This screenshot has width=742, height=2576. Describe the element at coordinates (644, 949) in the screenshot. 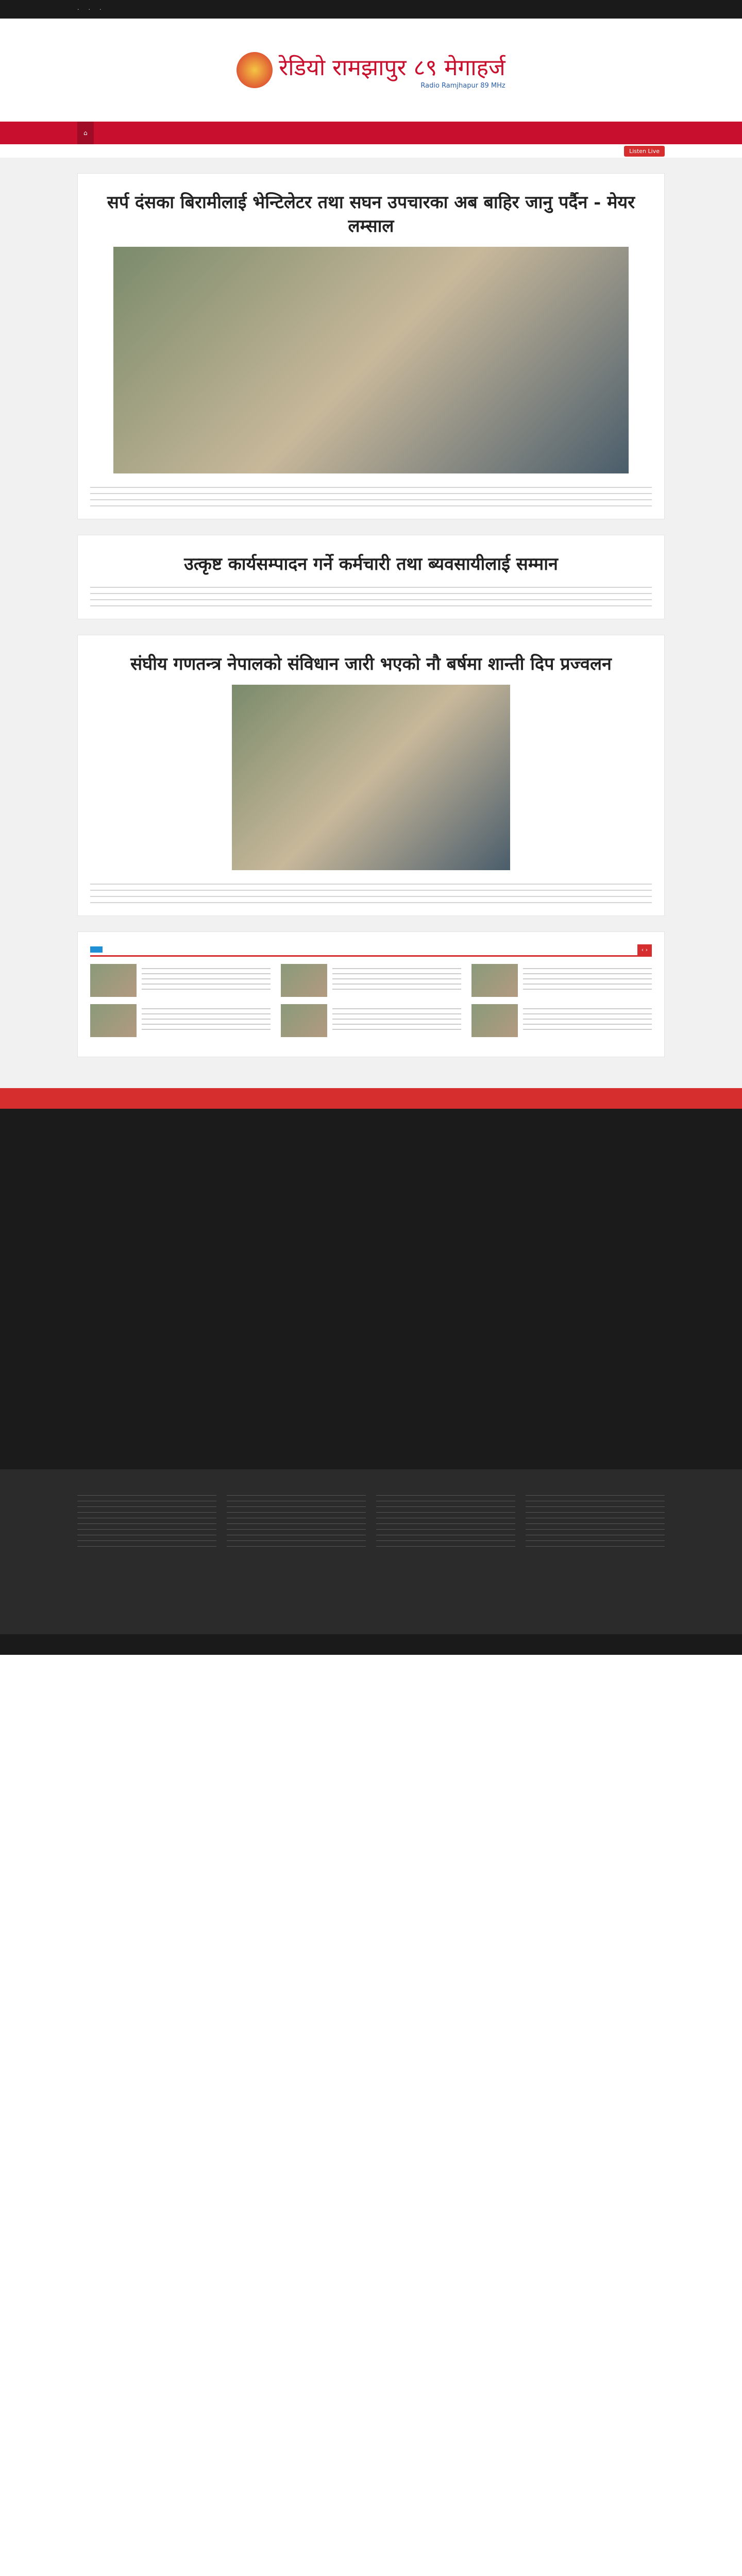

I see `section-pager: ‹ ›` at that location.